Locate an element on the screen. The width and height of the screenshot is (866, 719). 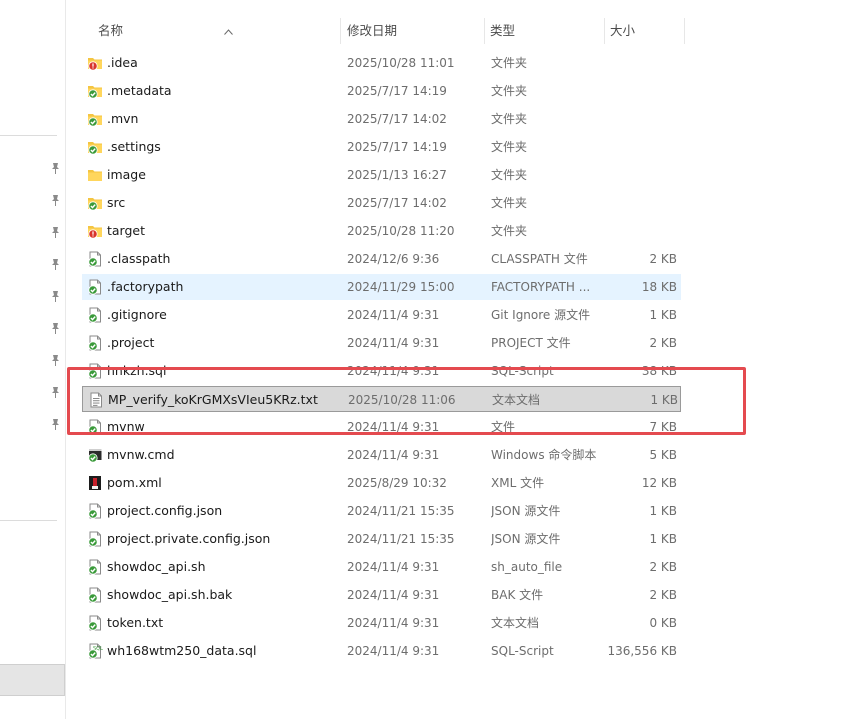
file-size: 12 KB is located at coordinates (659, 483).